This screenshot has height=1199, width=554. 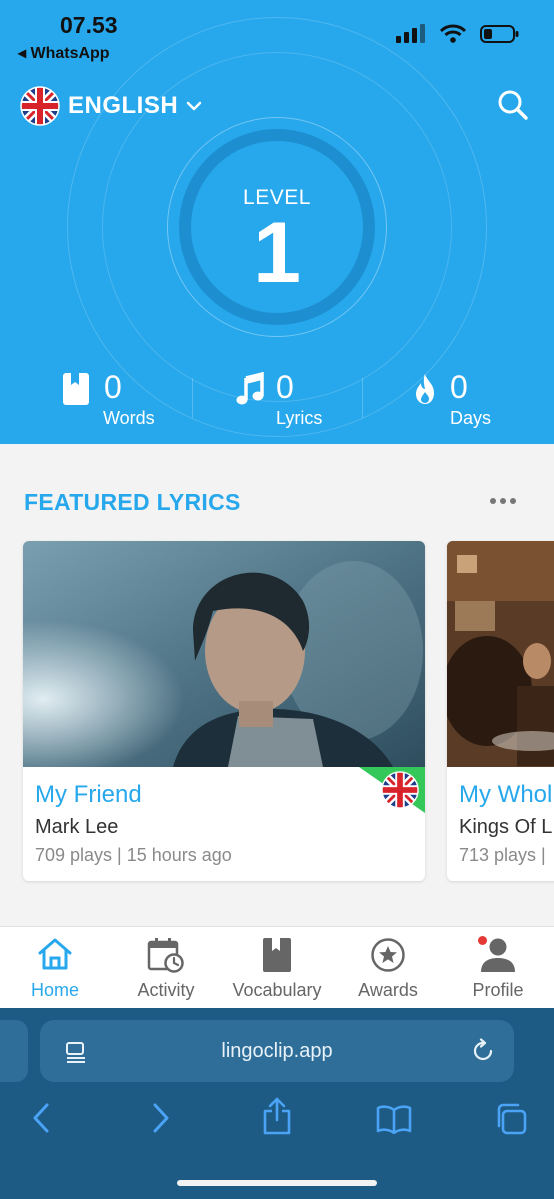 What do you see at coordinates (277, 253) in the screenshot?
I see `level-value: 1` at bounding box center [277, 253].